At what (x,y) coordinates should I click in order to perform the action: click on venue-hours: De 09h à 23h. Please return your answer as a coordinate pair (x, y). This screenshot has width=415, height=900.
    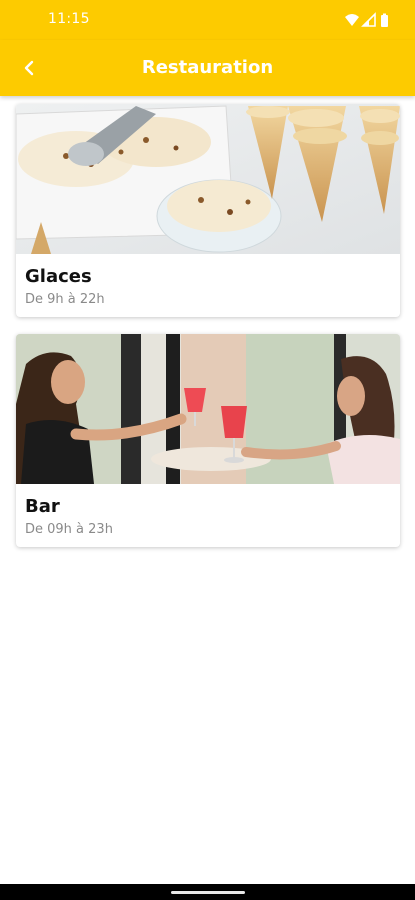
    Looking at the image, I should click on (69, 529).